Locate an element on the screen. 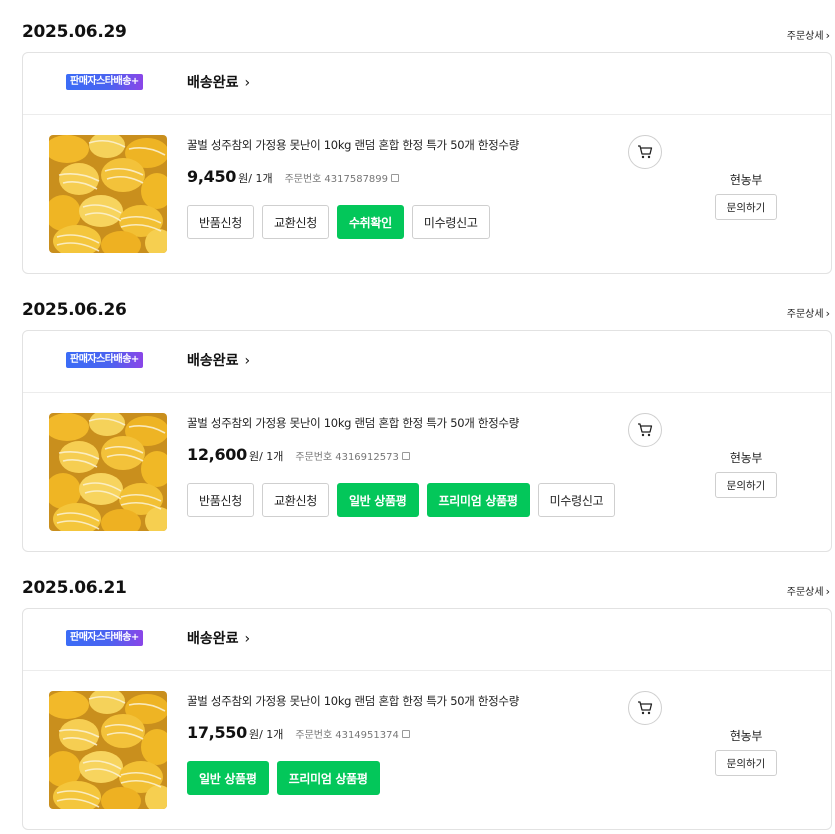 The height and width of the screenshot is (834, 835). order-date: 2025.06.21 is located at coordinates (74, 588).